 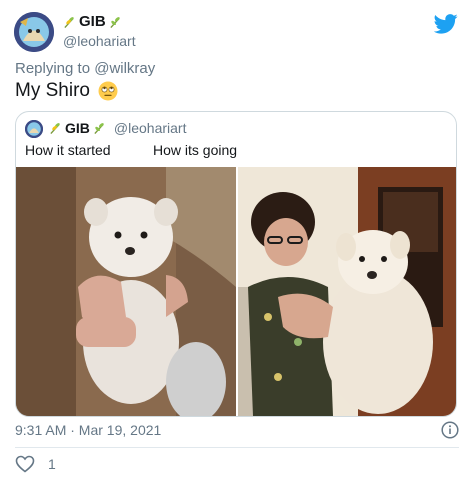 I want to click on quoted-caption-right: How its going, so click(x=195, y=150).